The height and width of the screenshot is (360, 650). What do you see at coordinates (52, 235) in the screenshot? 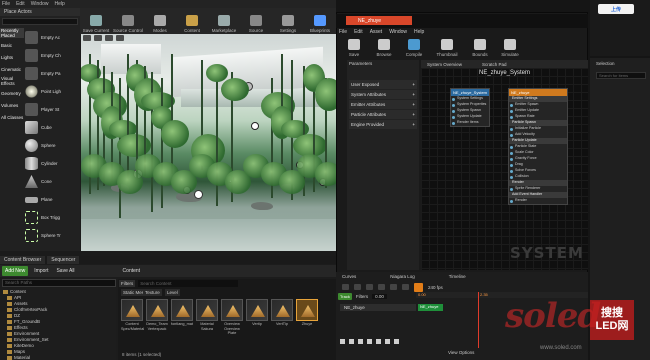
I see `place-item: Sphere Tr` at bounding box center [52, 235].